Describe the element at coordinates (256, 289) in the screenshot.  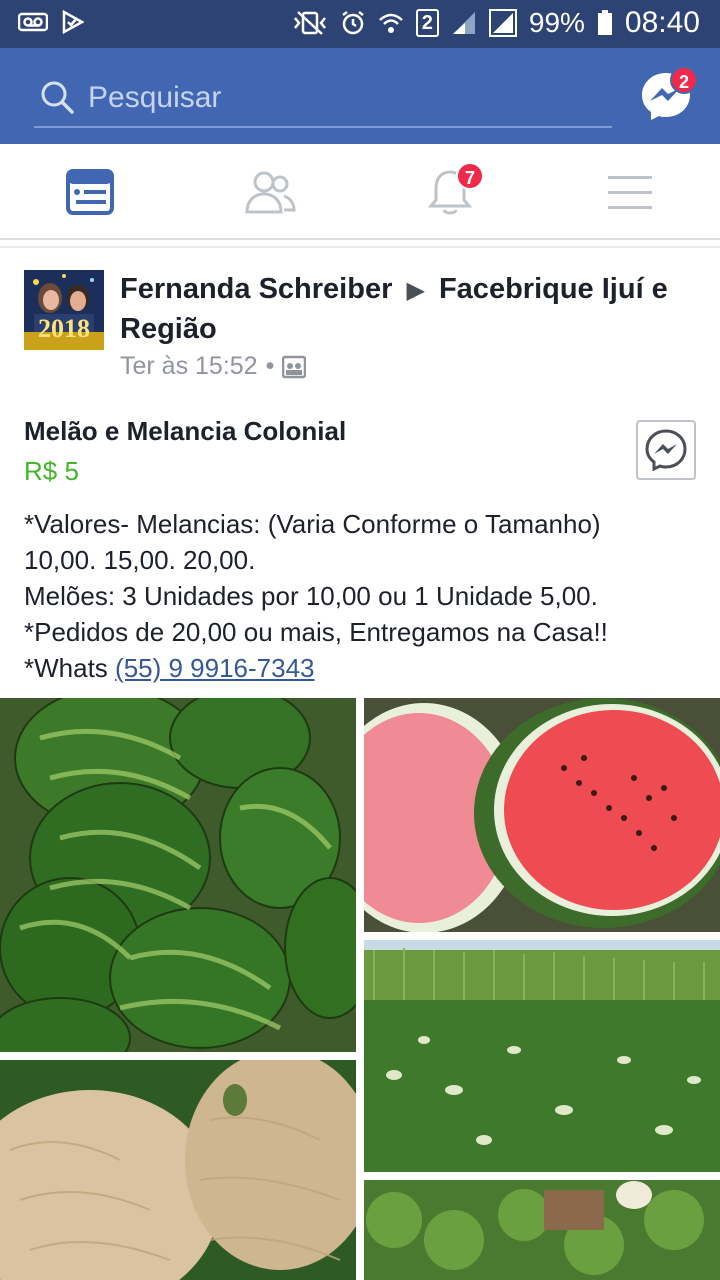
I see `author-name: Fernanda Schreiber` at that location.